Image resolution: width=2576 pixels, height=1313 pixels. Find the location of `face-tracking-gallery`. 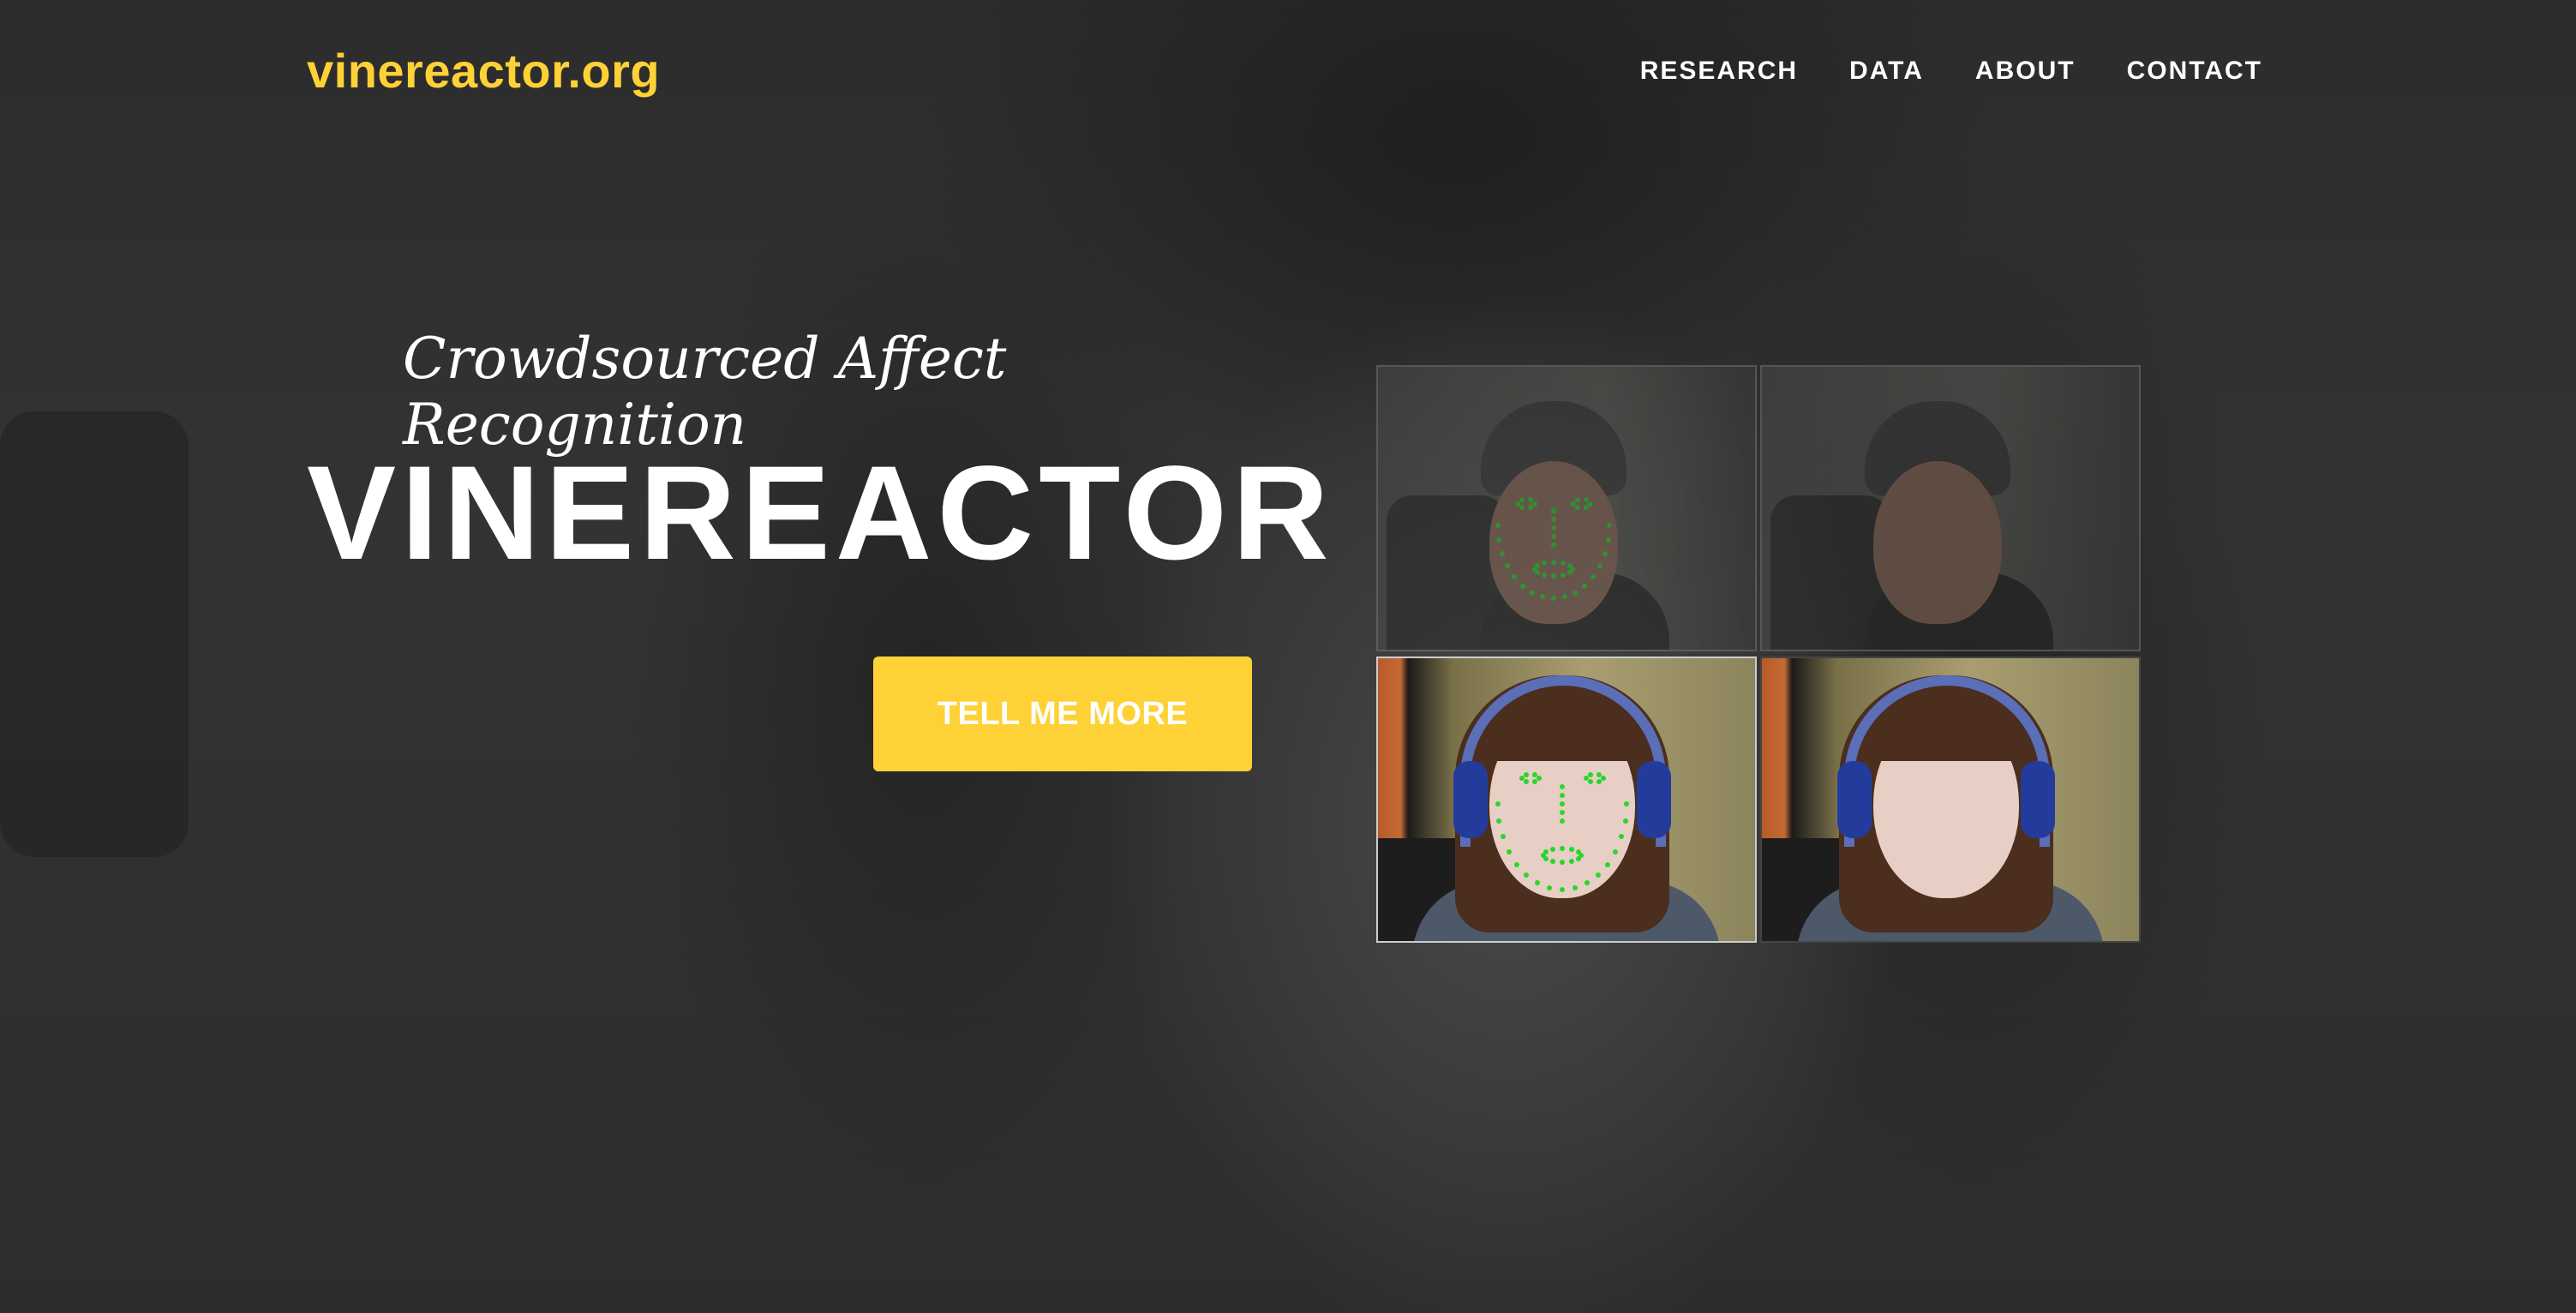

face-tracking-gallery is located at coordinates (1758, 654).